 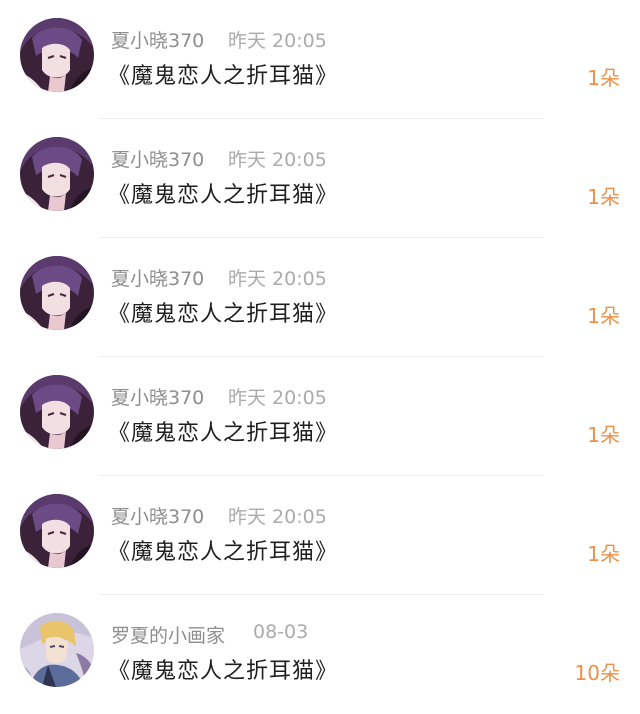 I want to click on timestamp: 08-03, so click(x=281, y=632).